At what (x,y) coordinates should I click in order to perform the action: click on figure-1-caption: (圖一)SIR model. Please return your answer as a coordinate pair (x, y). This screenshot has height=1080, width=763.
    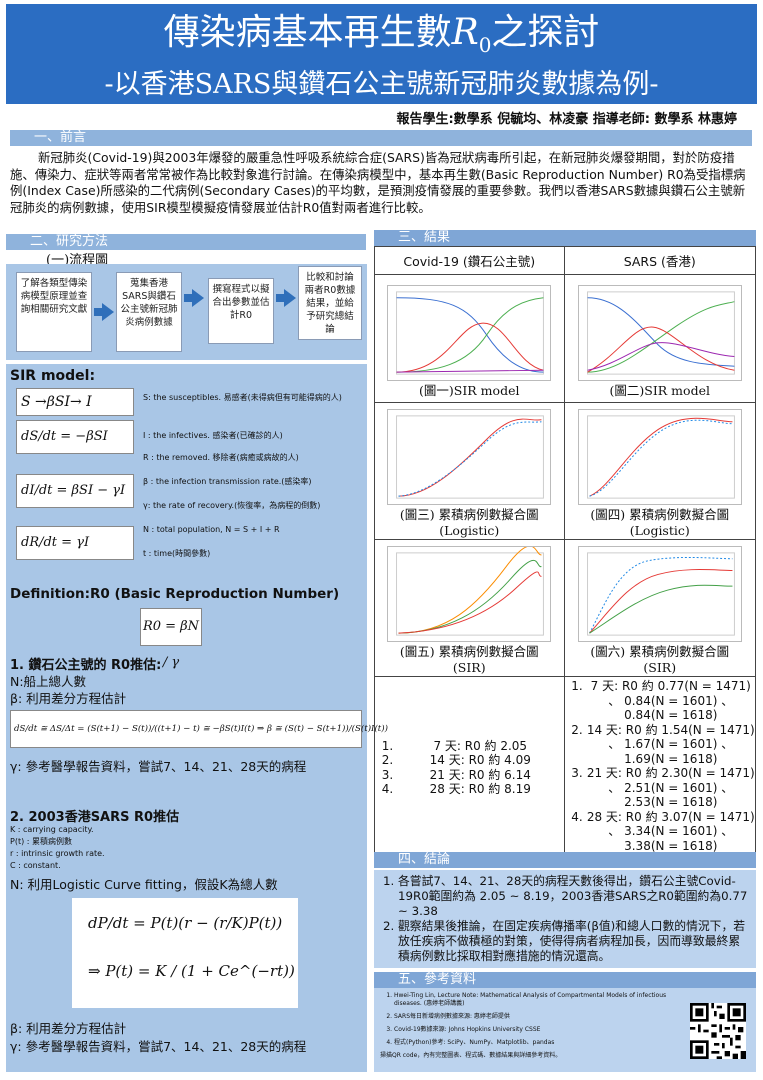
    Looking at the image, I should click on (469, 390).